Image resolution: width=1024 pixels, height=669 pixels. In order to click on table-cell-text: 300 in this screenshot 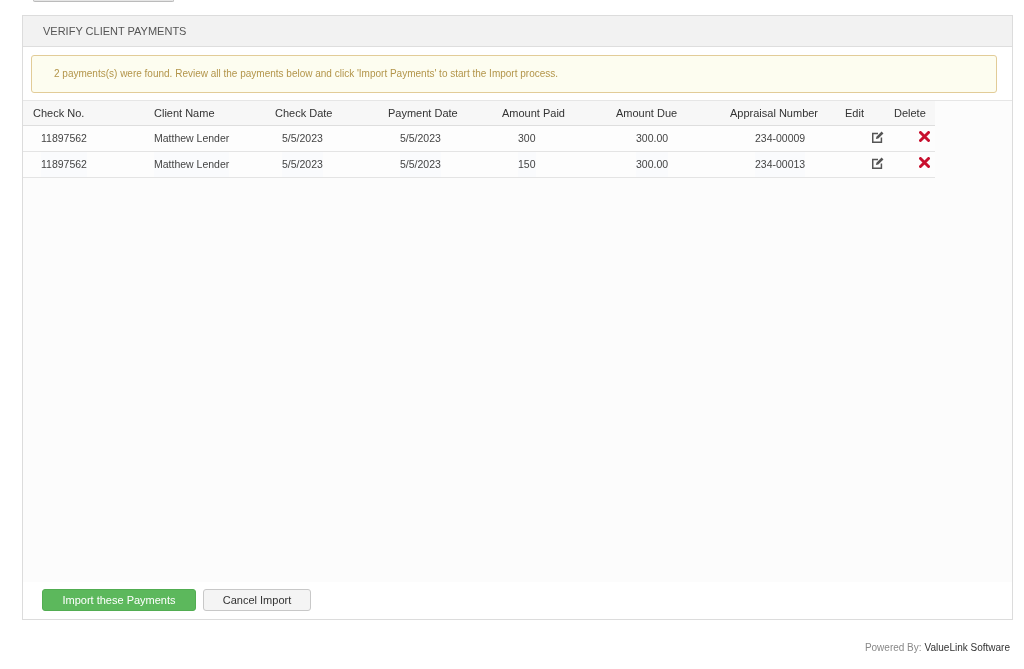, I will do `click(527, 138)`.